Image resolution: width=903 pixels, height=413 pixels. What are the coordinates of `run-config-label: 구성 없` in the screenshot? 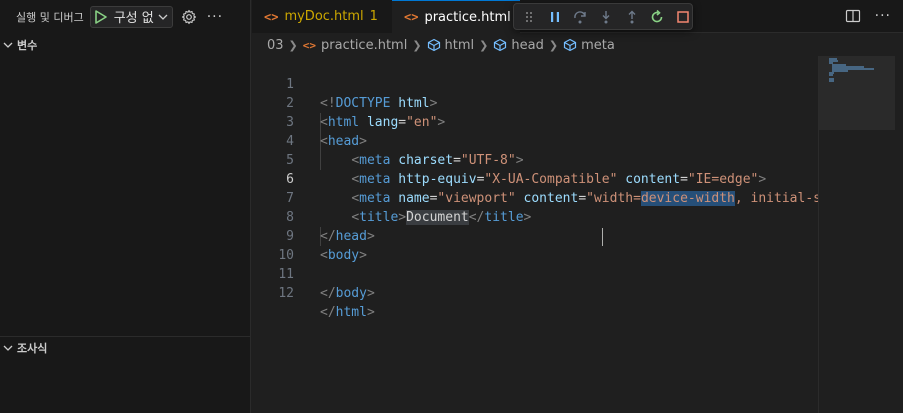 It's located at (134, 16).